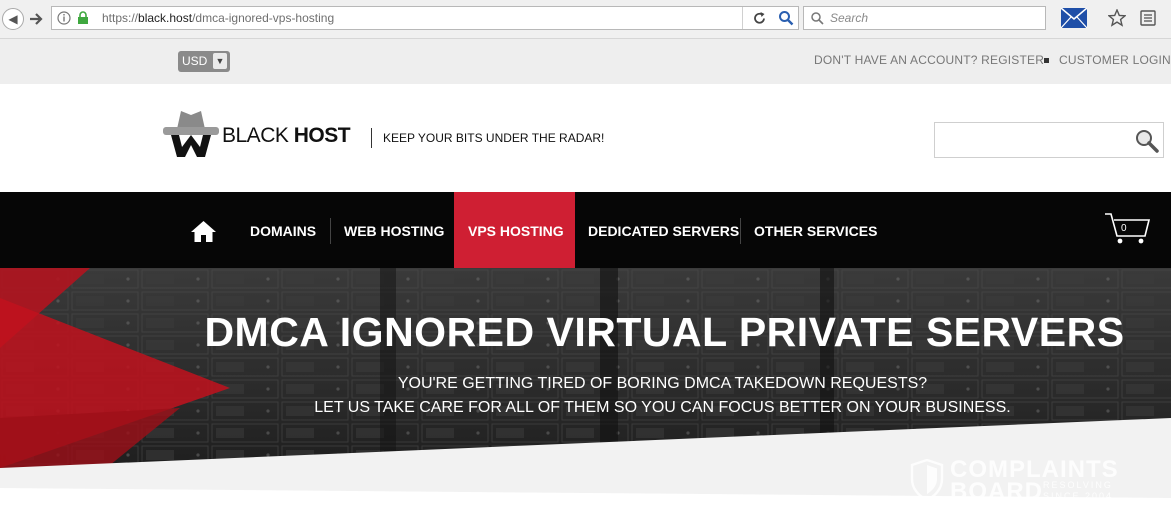 This screenshot has height=522, width=1171. I want to click on register-link: DON'T HAVE AN ACCOUNT? REGISTER, so click(929, 60).